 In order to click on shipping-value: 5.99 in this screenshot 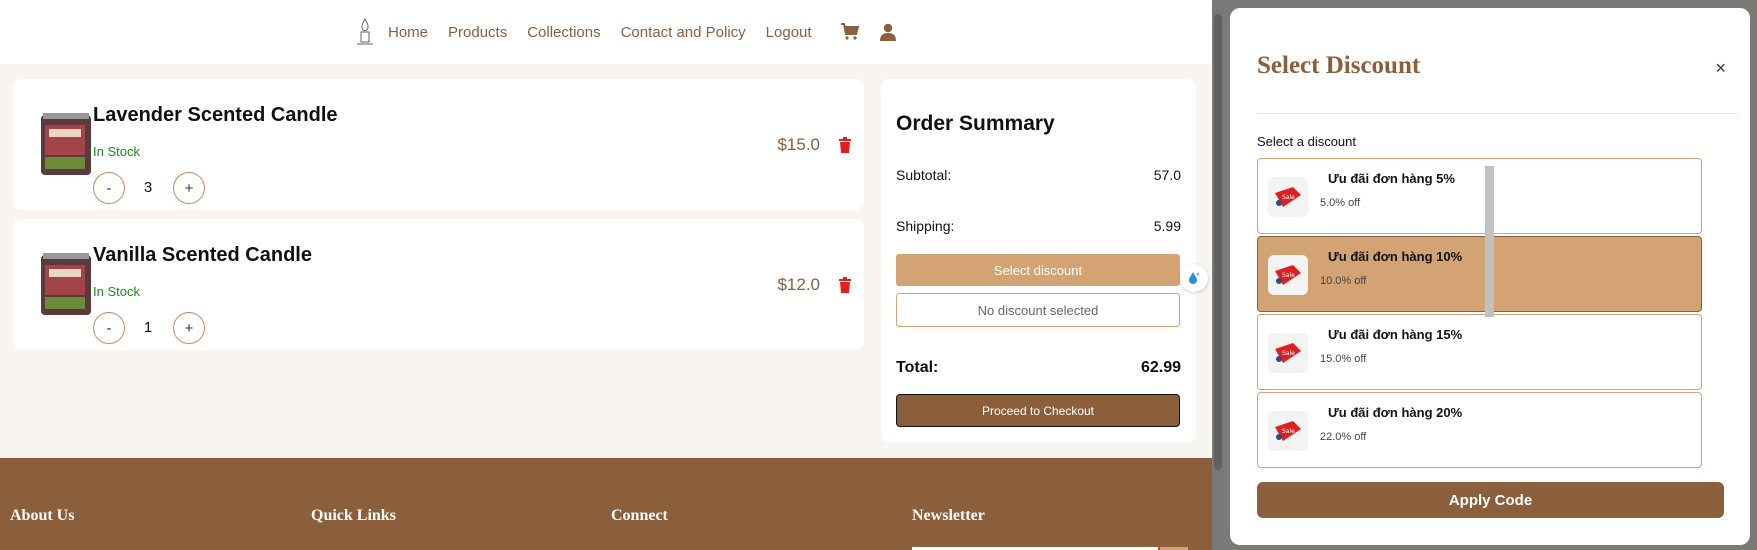, I will do `click(1167, 226)`.